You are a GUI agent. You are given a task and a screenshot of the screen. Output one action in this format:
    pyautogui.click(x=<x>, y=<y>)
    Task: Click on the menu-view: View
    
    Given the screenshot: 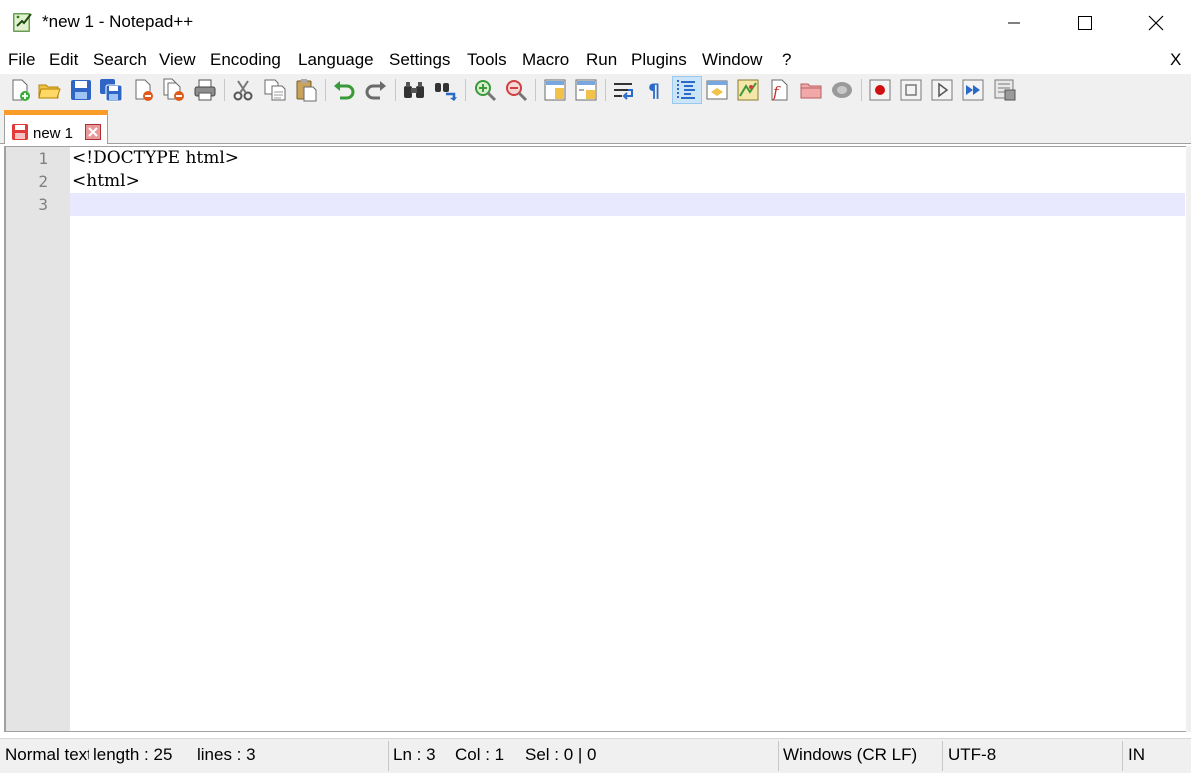 What is the action you would take?
    pyautogui.click(x=177, y=60)
    